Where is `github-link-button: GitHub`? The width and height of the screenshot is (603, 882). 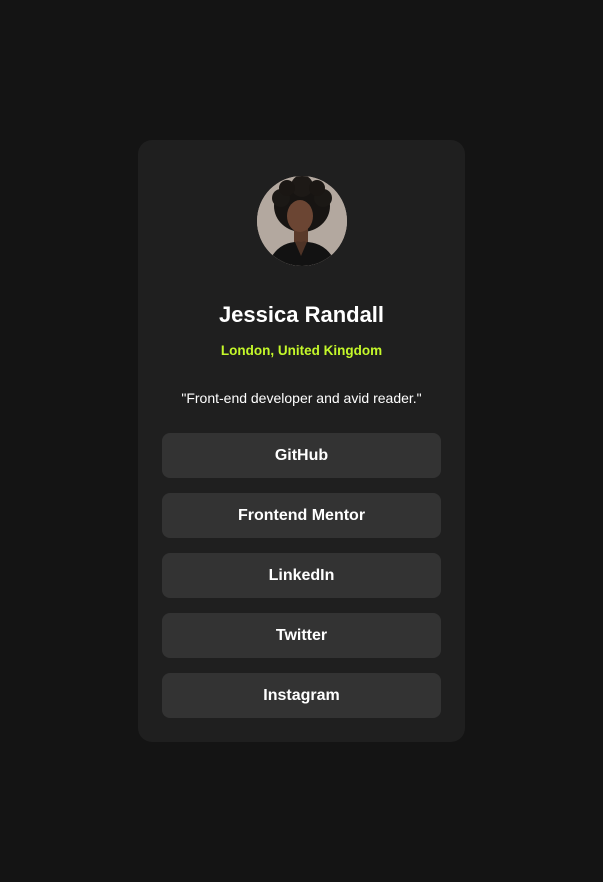 github-link-button: GitHub is located at coordinates (301, 455).